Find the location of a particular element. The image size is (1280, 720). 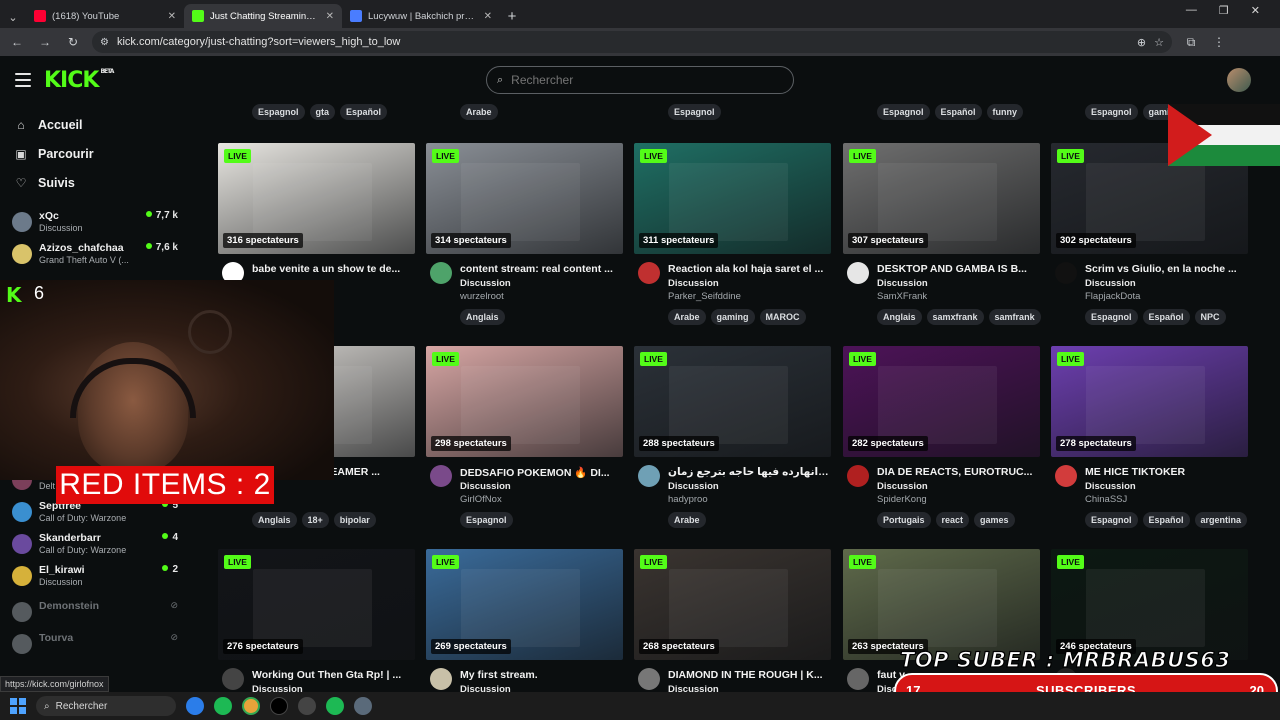

kick-logo: KICK BETA is located at coordinates (79, 80).